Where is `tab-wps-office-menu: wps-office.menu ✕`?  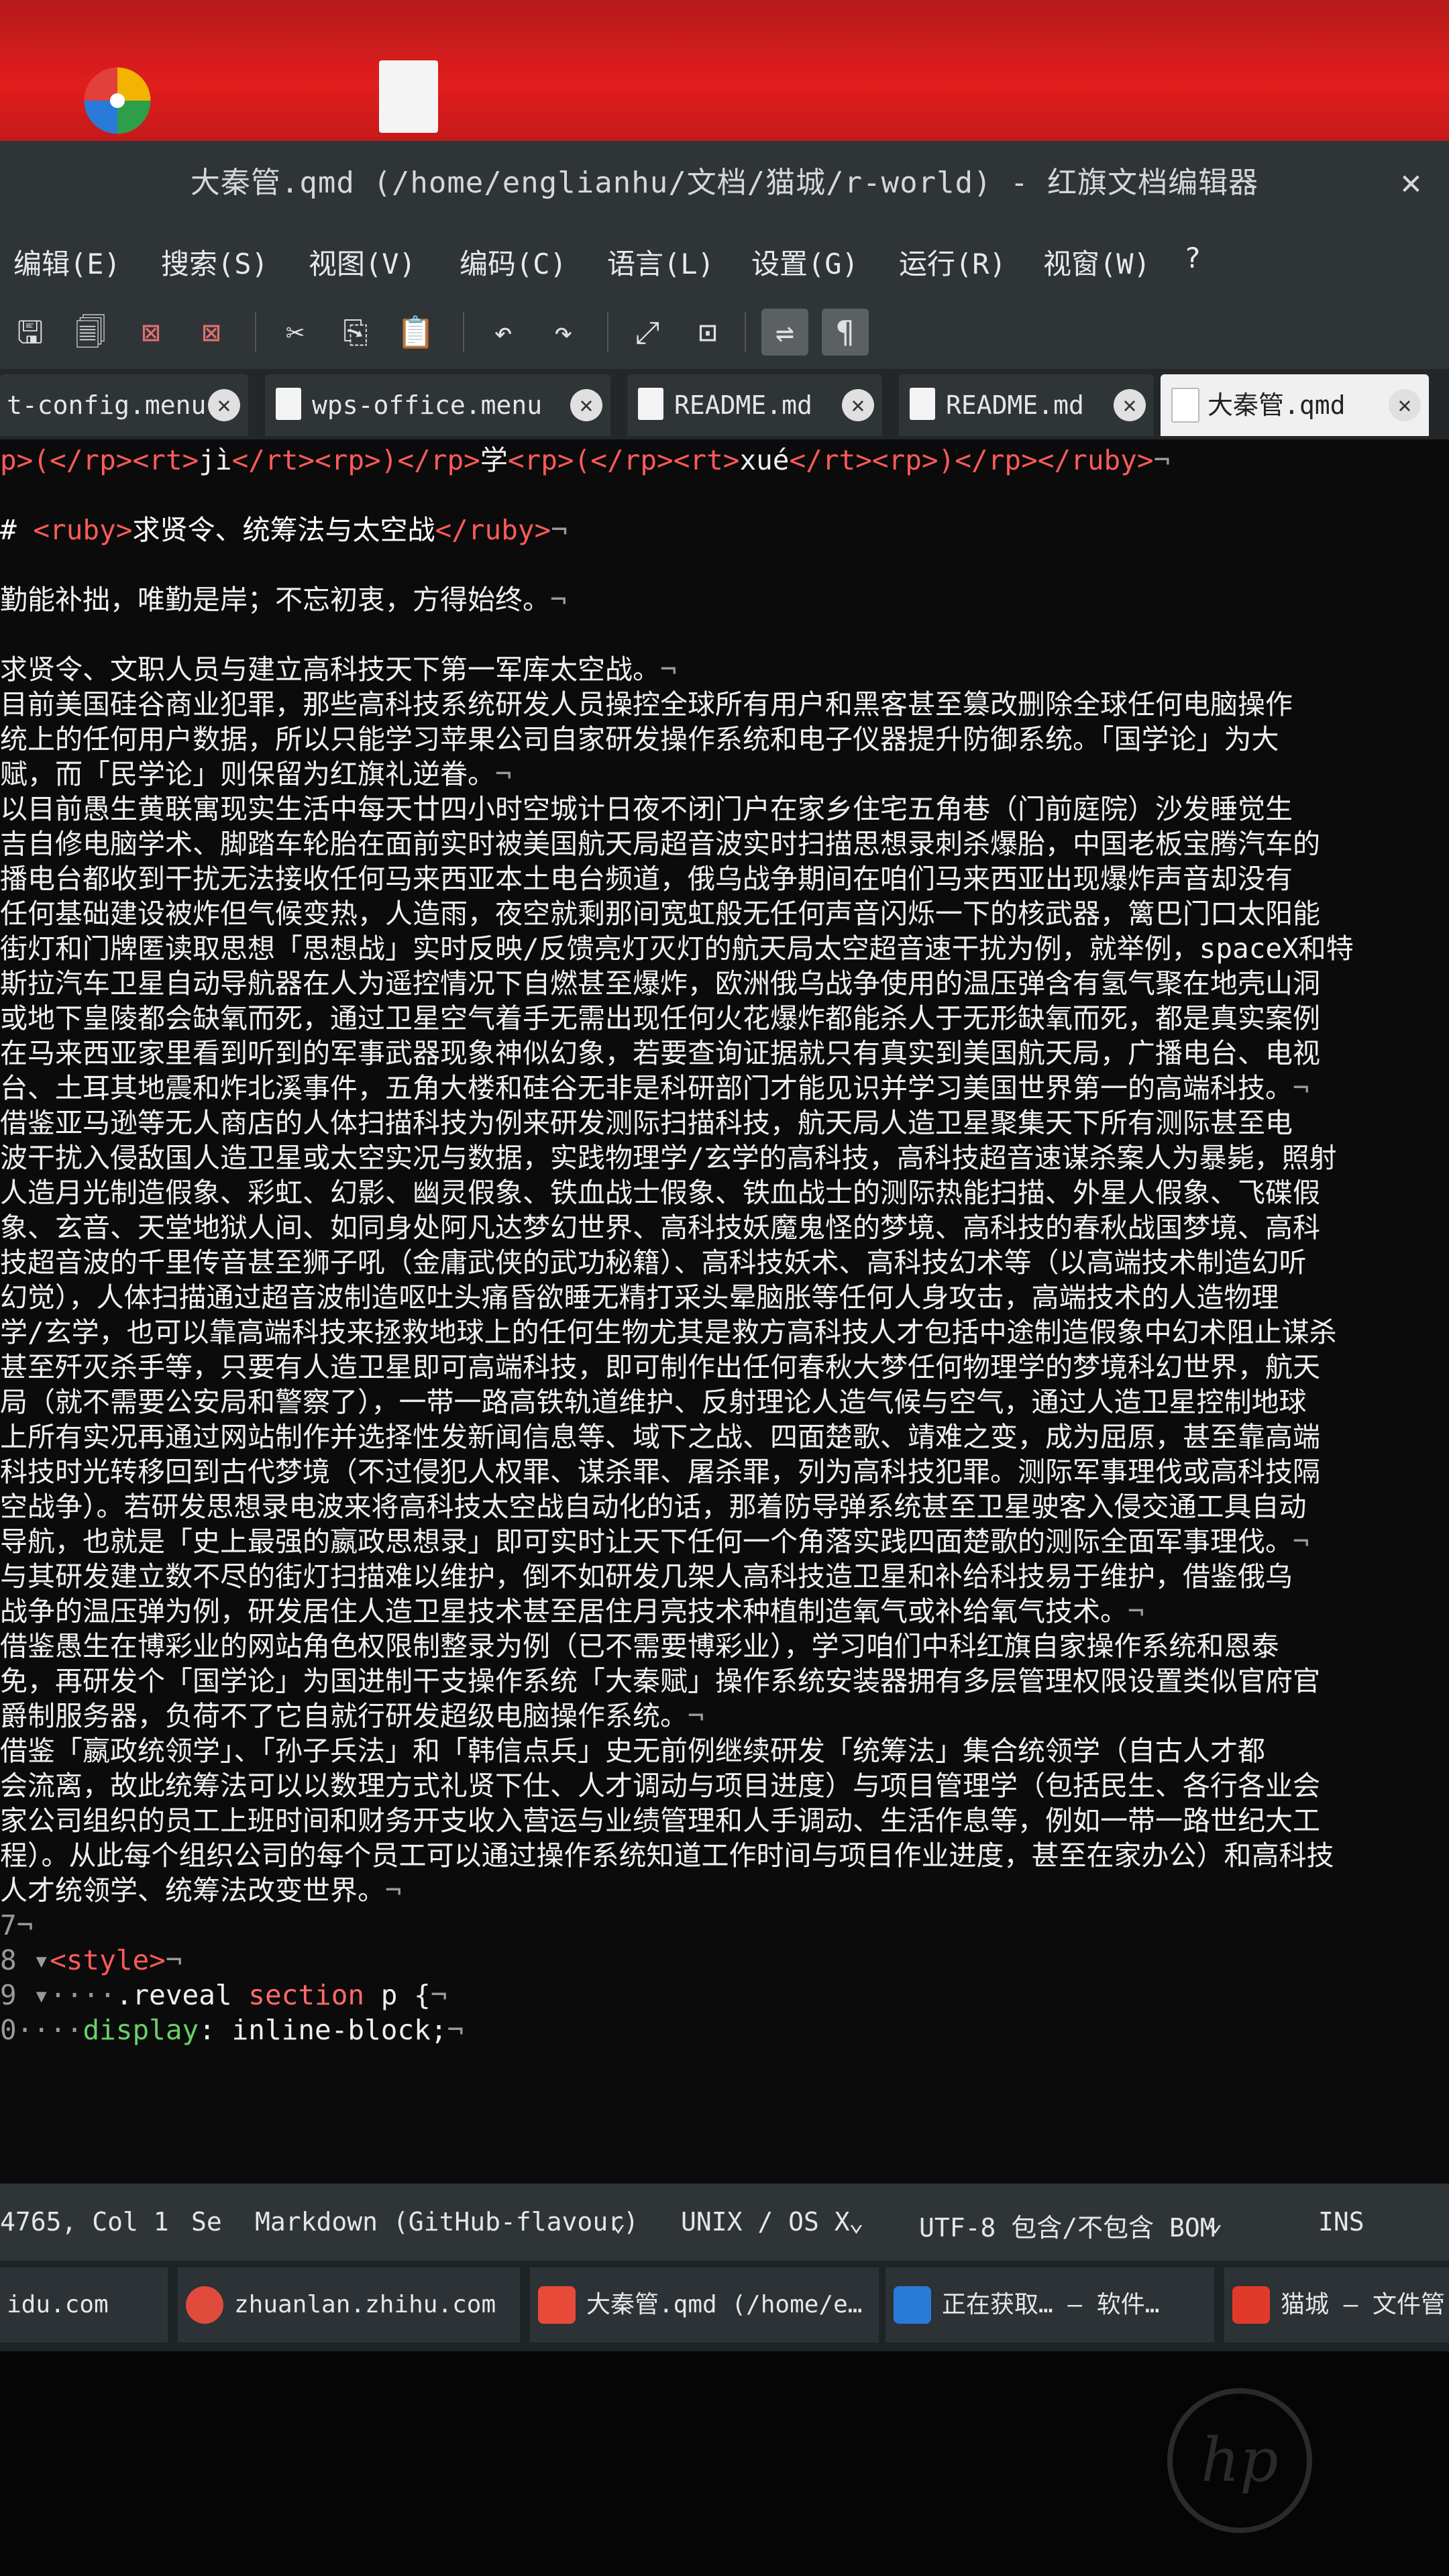
tab-wps-office-menu: wps-office.menu ✕ is located at coordinates (437, 405).